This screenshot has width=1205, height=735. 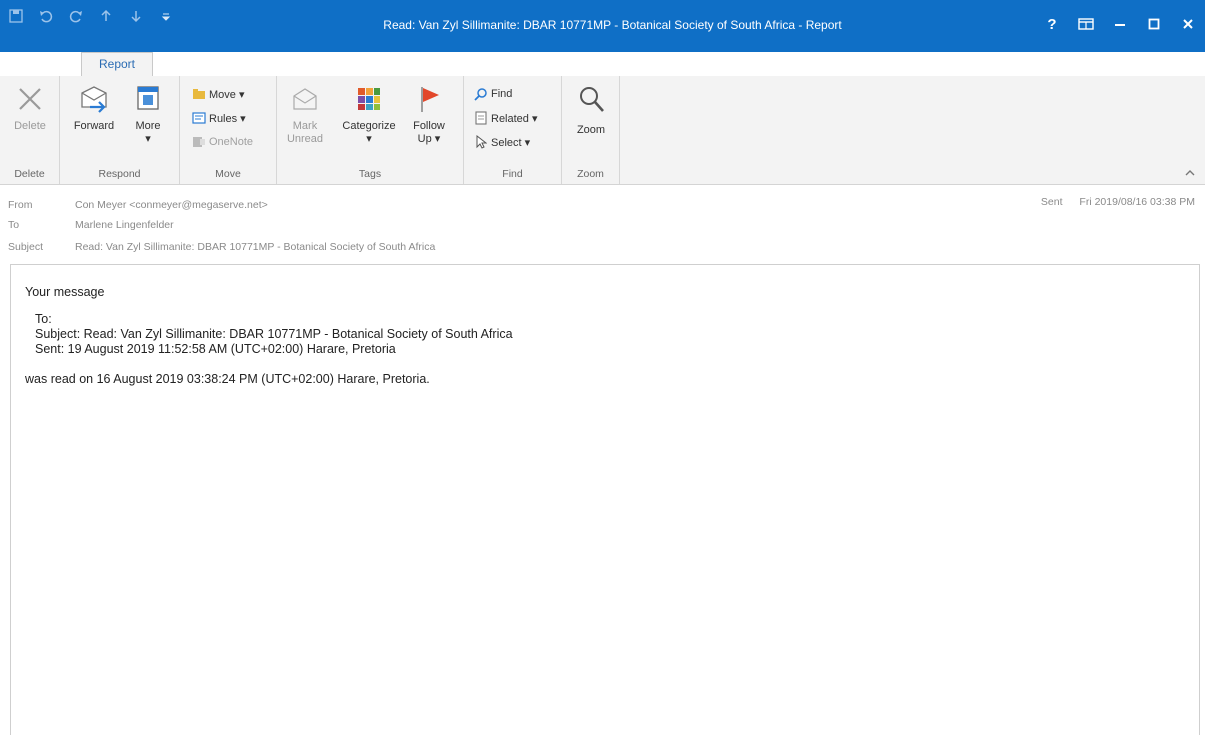 I want to click on categorize-button: Categorize ▾, so click(x=369, y=114).